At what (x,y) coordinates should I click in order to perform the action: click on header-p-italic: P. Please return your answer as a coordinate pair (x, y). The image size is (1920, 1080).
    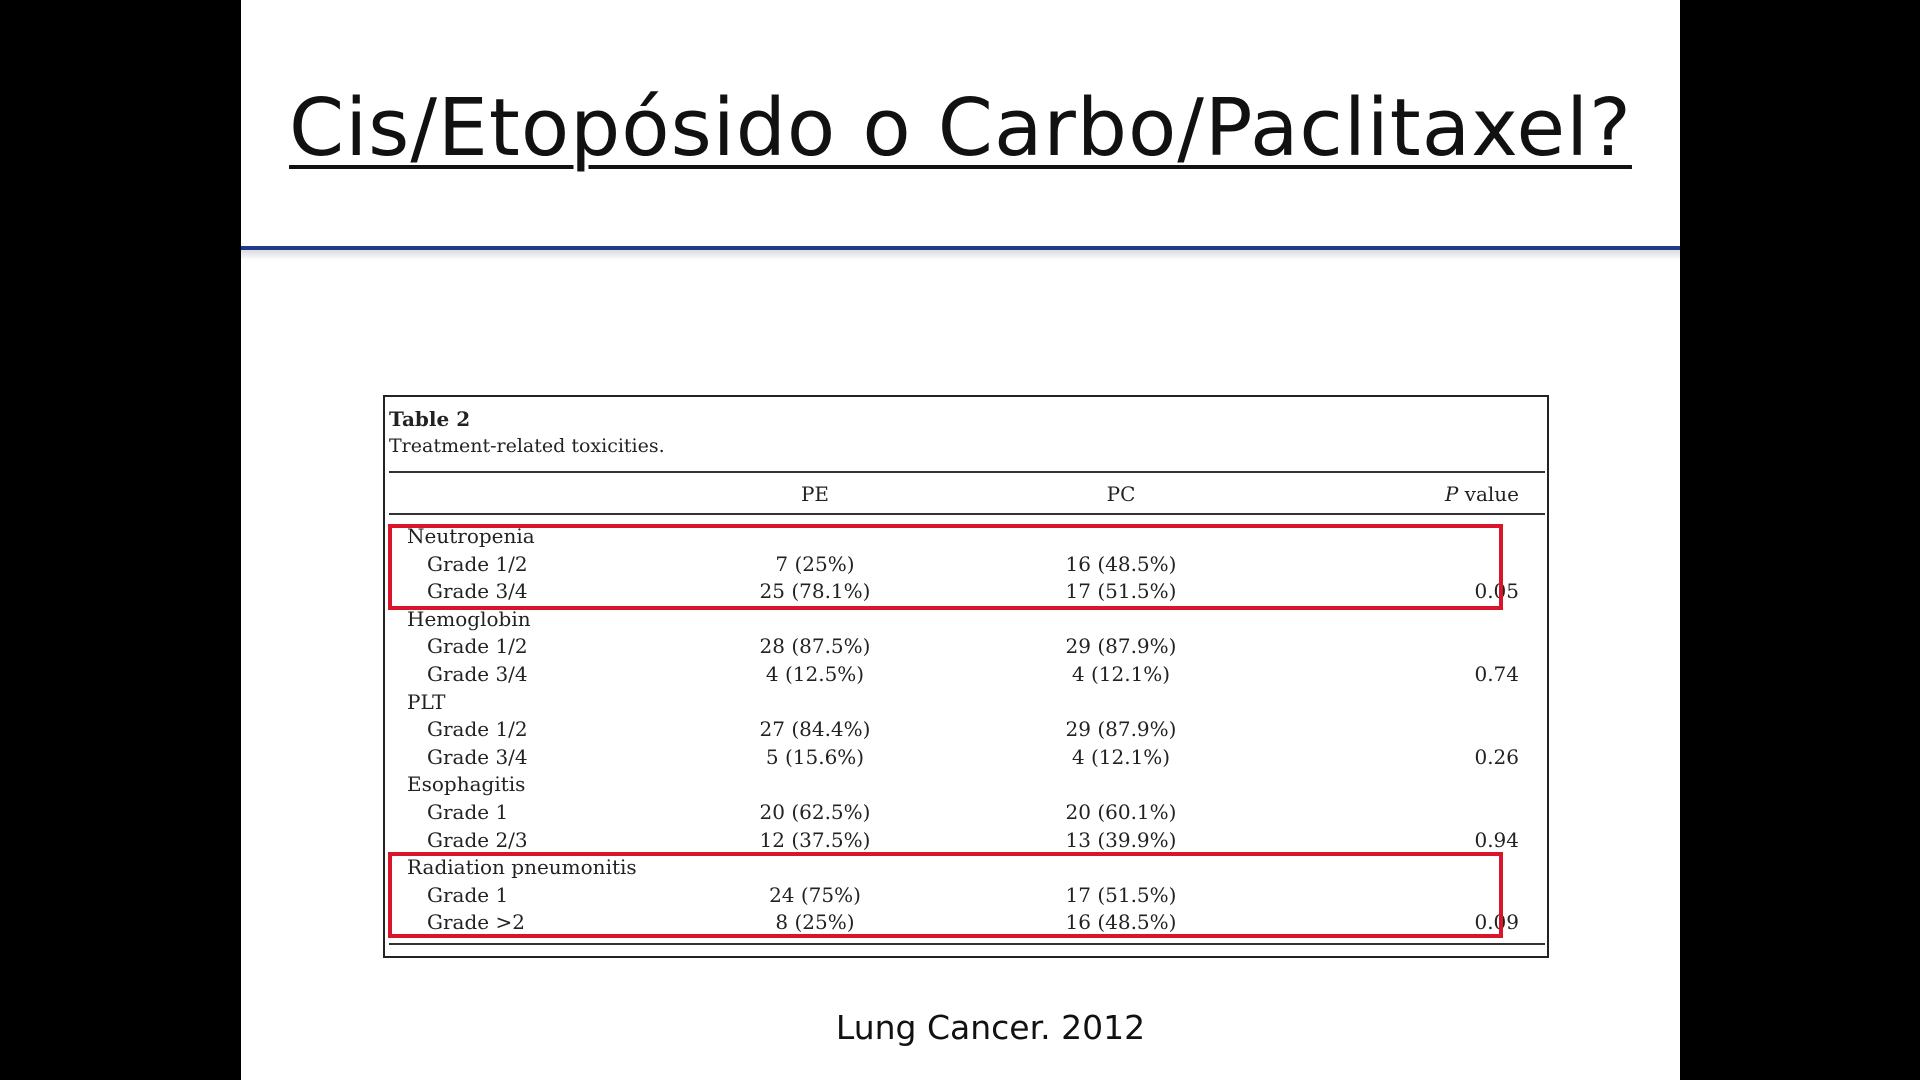
    Looking at the image, I should click on (1451, 494).